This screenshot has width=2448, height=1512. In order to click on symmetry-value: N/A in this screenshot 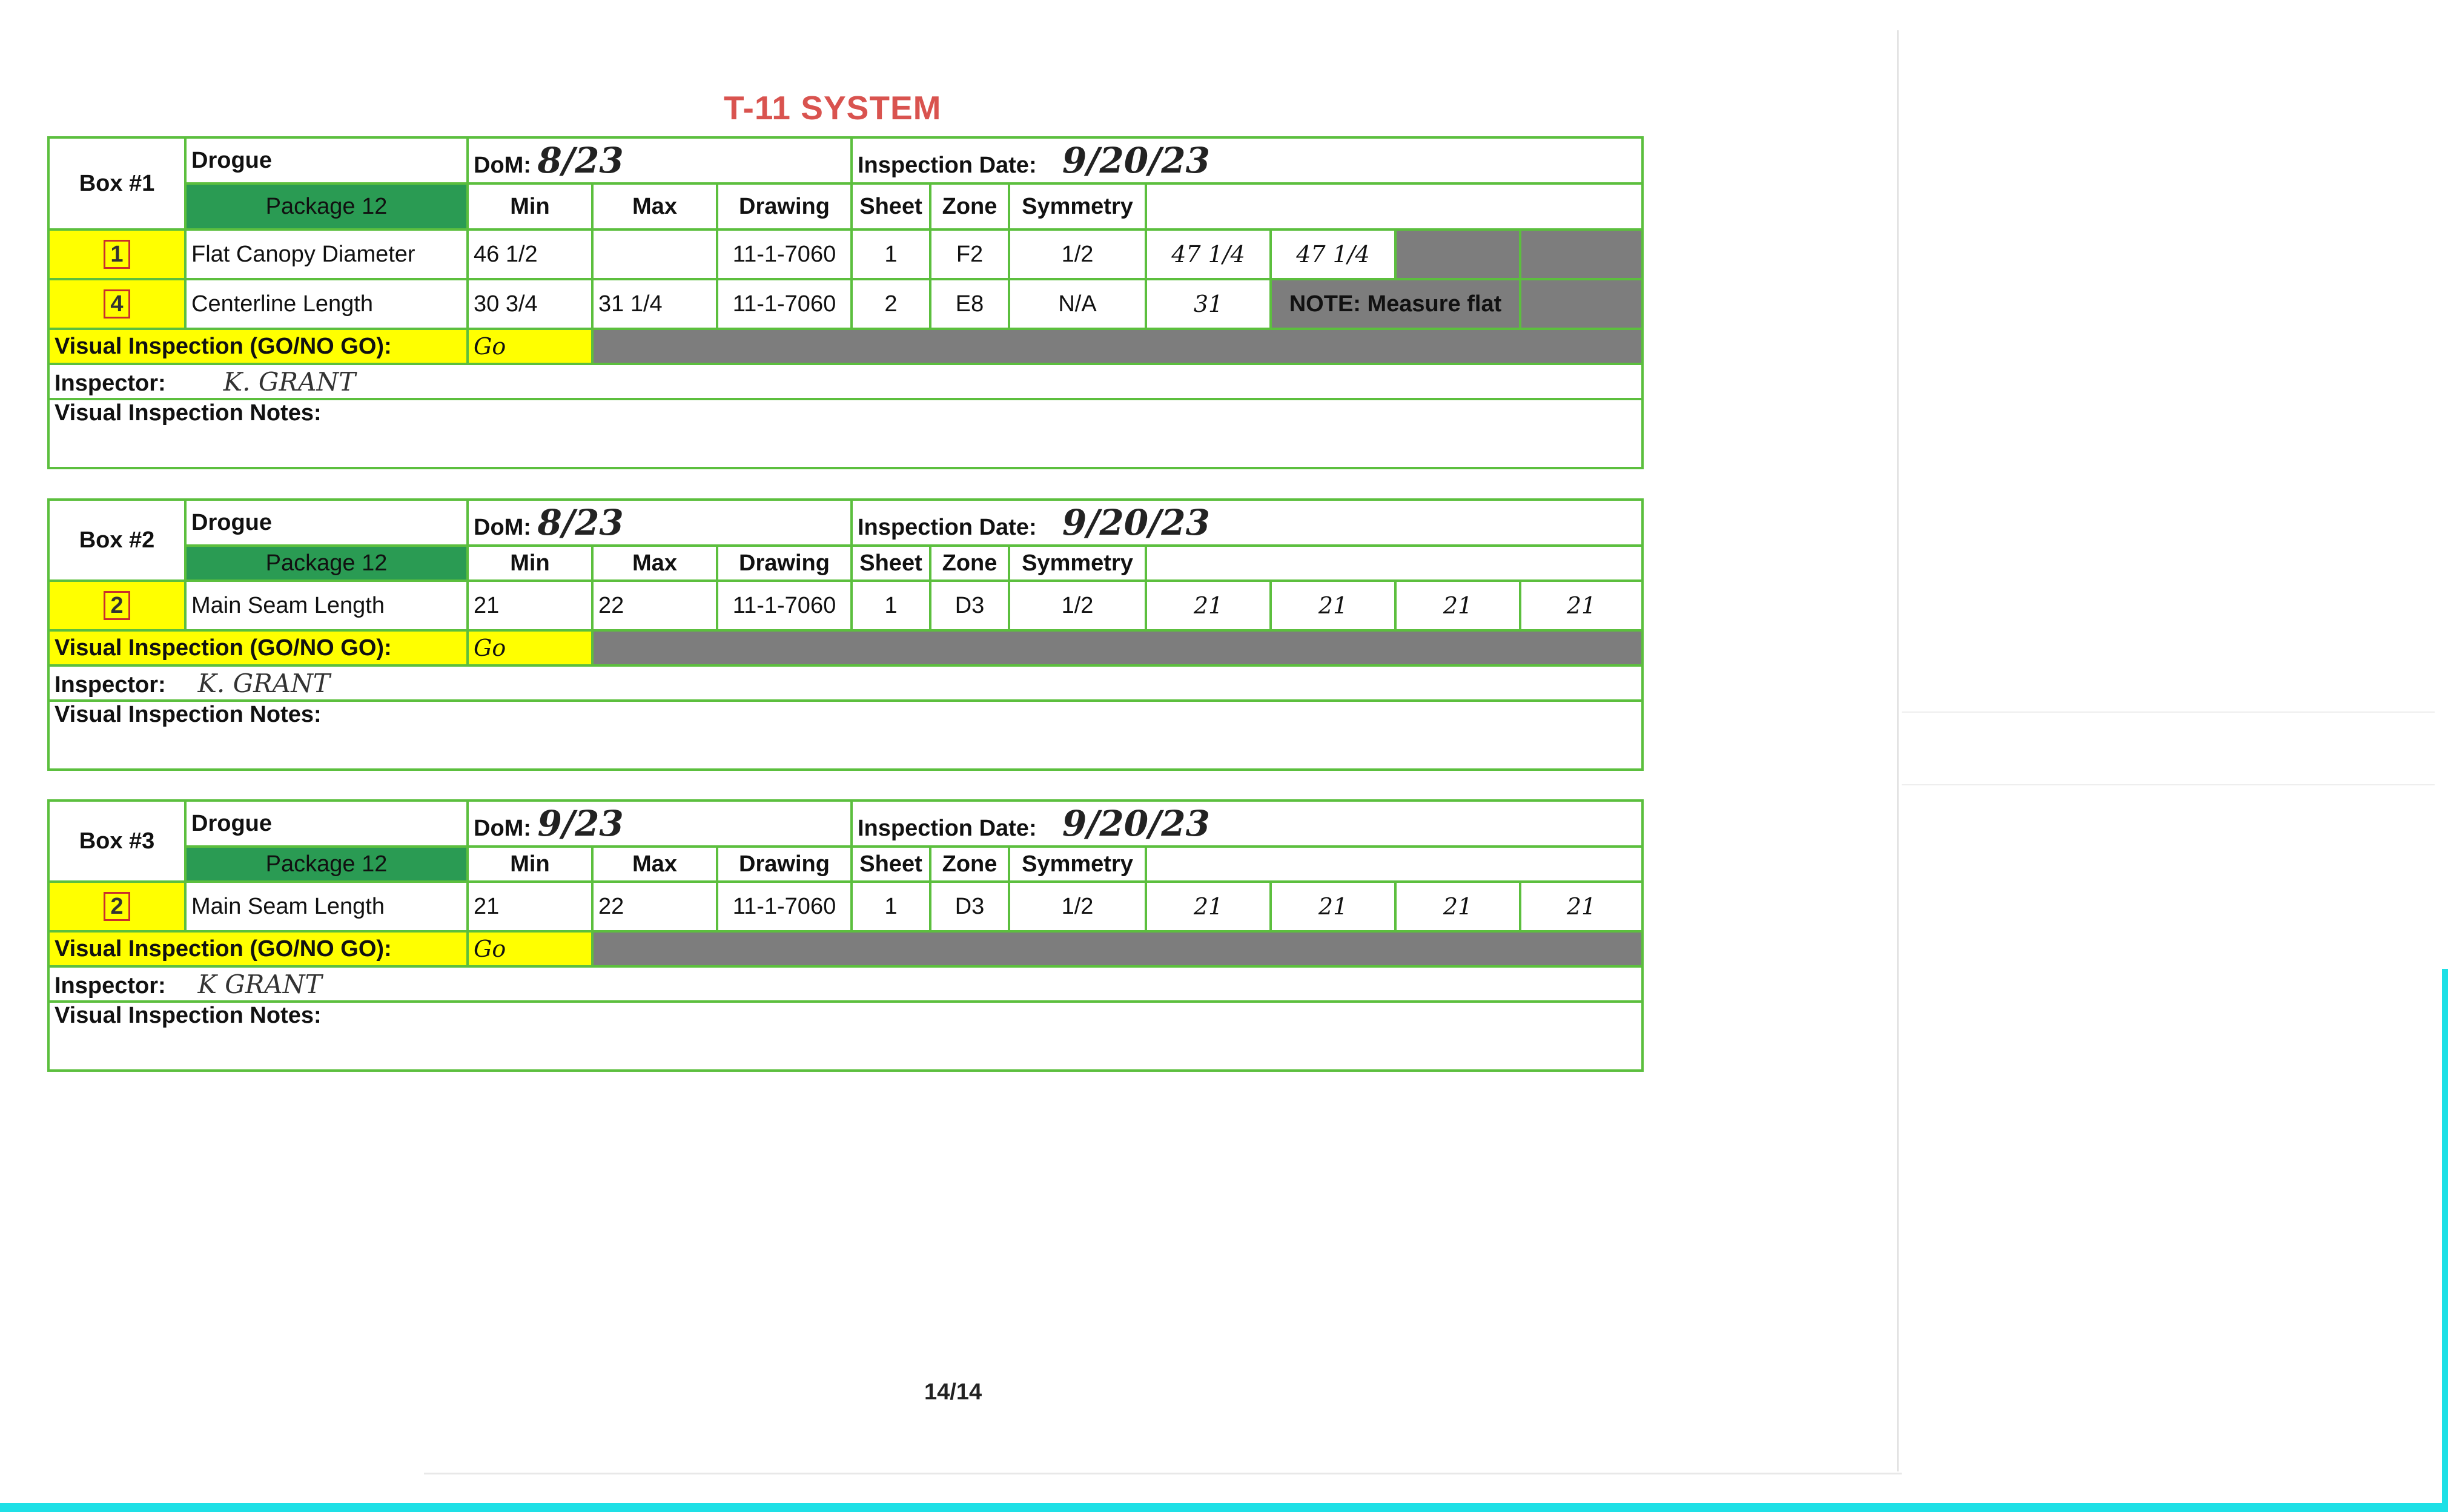, I will do `click(1077, 304)`.